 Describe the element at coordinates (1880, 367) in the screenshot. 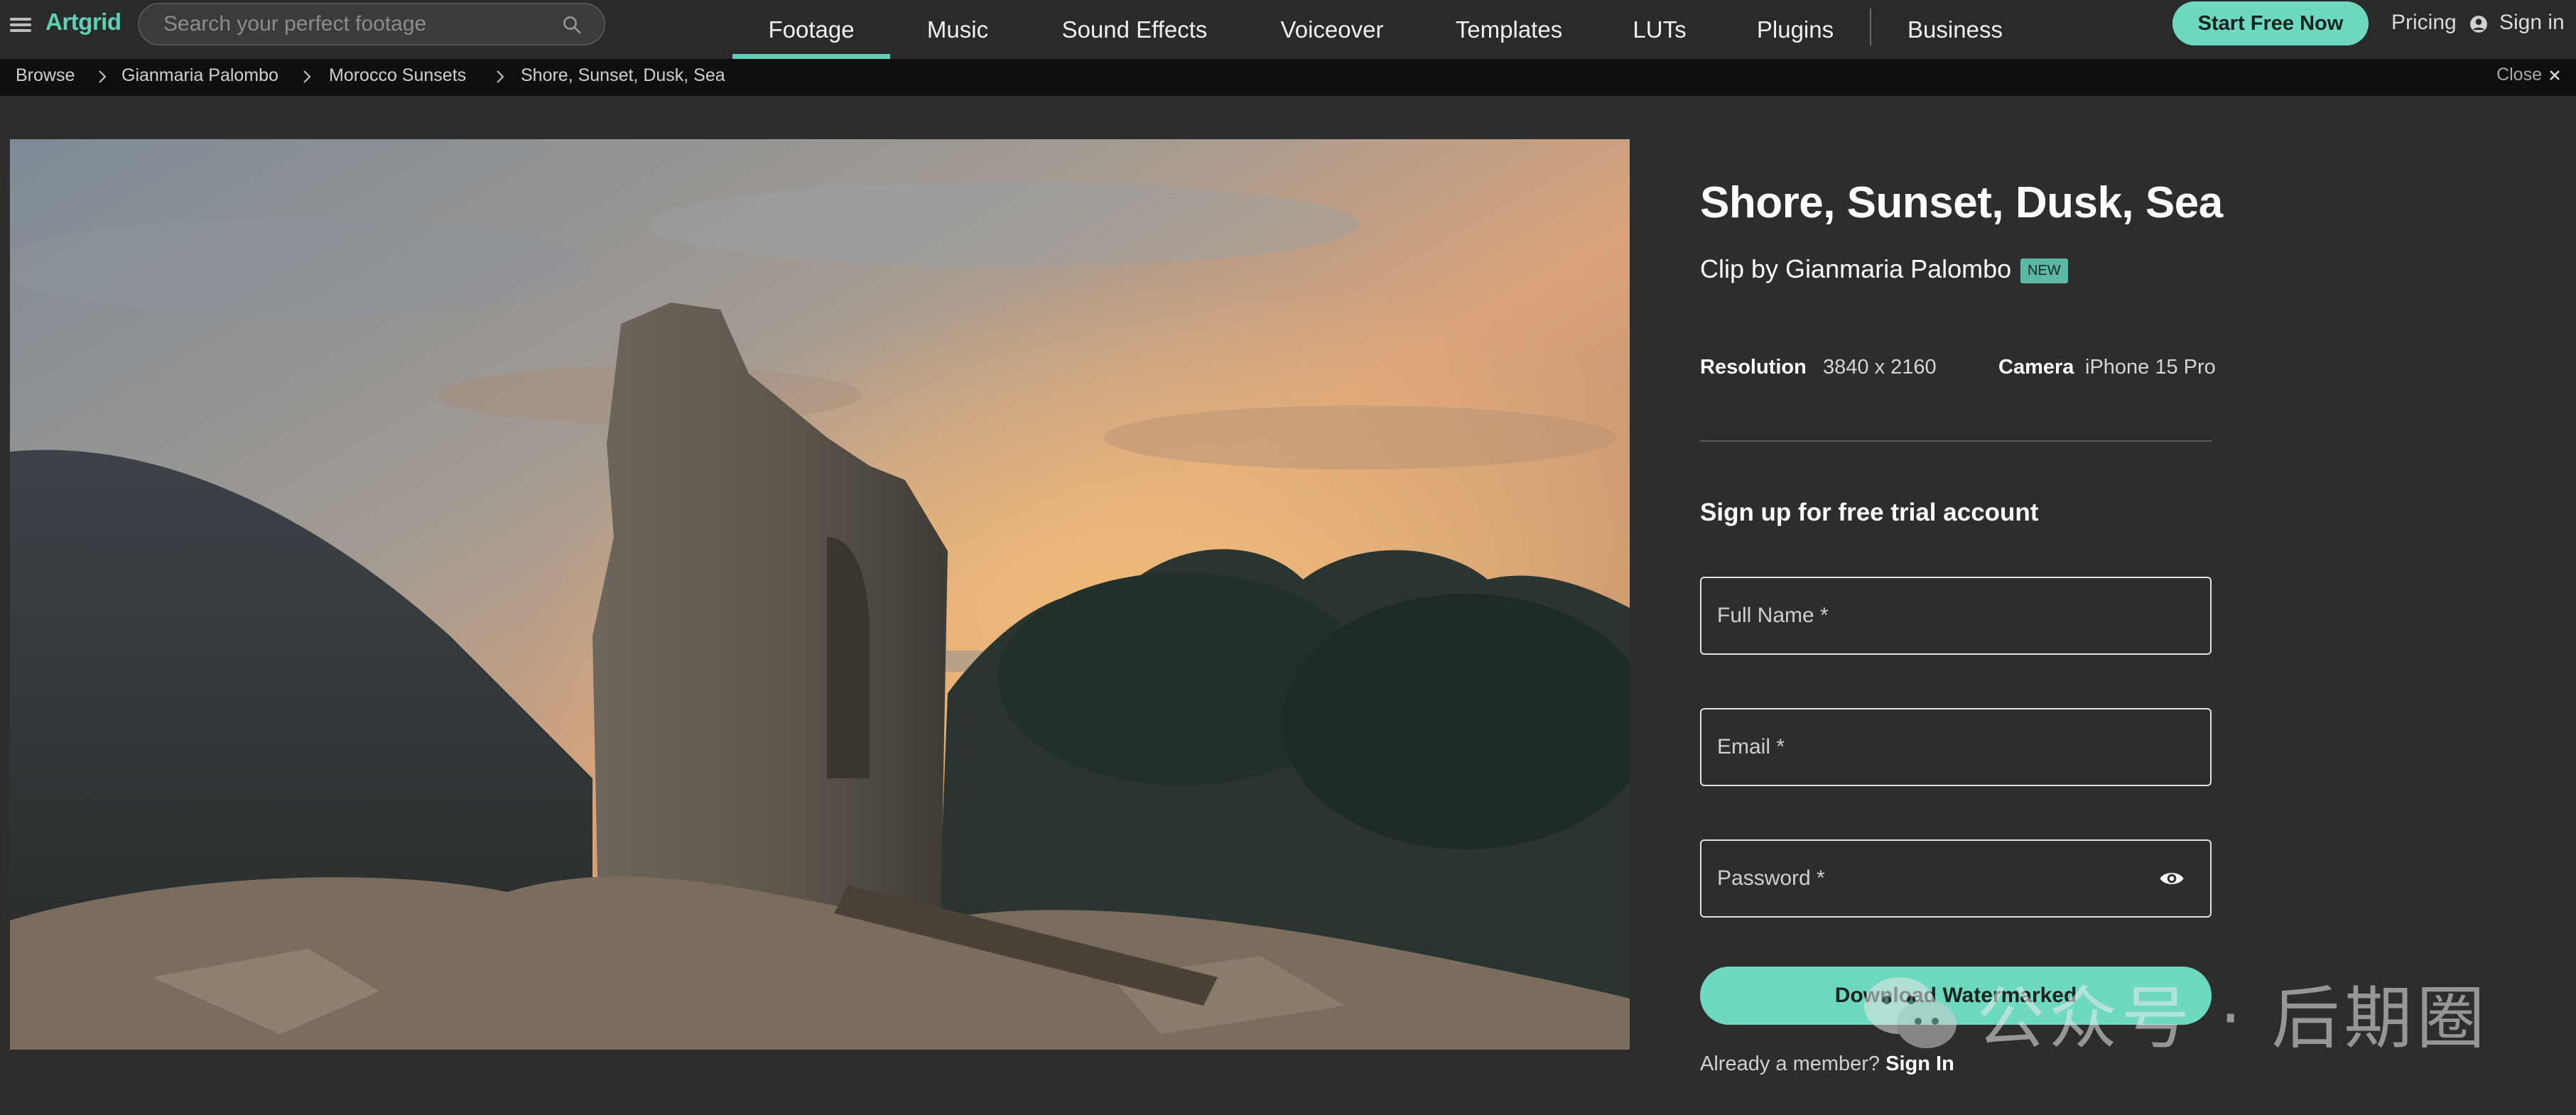

I see `resolution-value: 3840 x 2160` at that location.